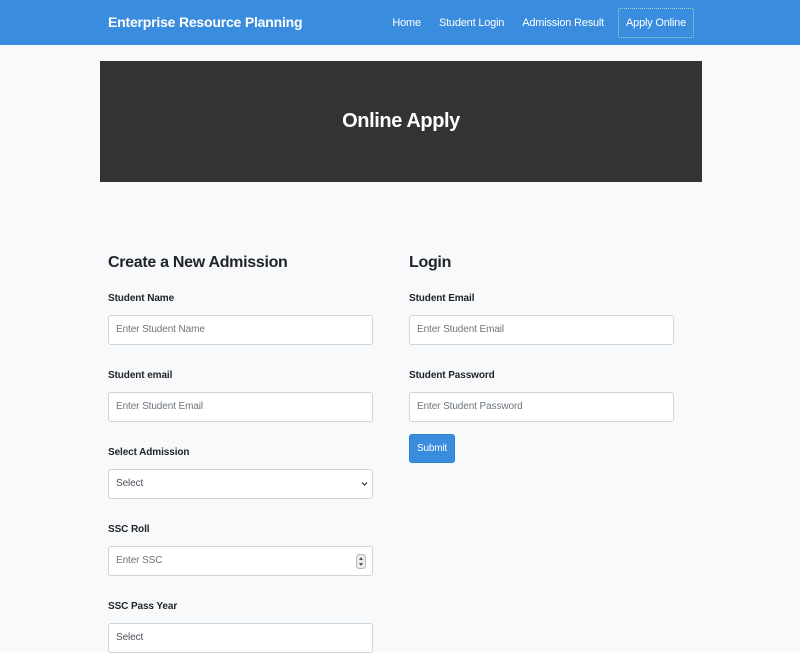 The image size is (800, 653). I want to click on student-email-input: Enter Student Email, so click(240, 407).